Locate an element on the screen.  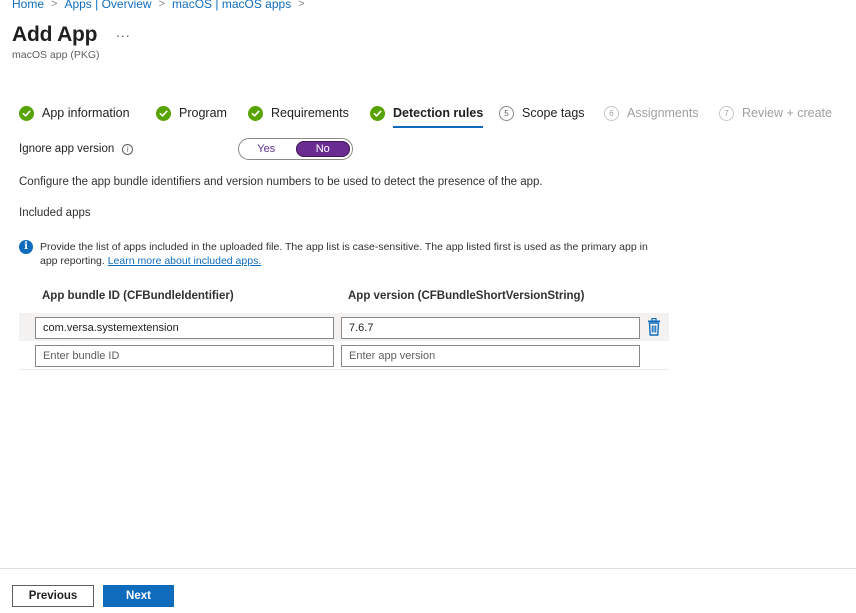
step-number-badge: 7 is located at coordinates (726, 113).